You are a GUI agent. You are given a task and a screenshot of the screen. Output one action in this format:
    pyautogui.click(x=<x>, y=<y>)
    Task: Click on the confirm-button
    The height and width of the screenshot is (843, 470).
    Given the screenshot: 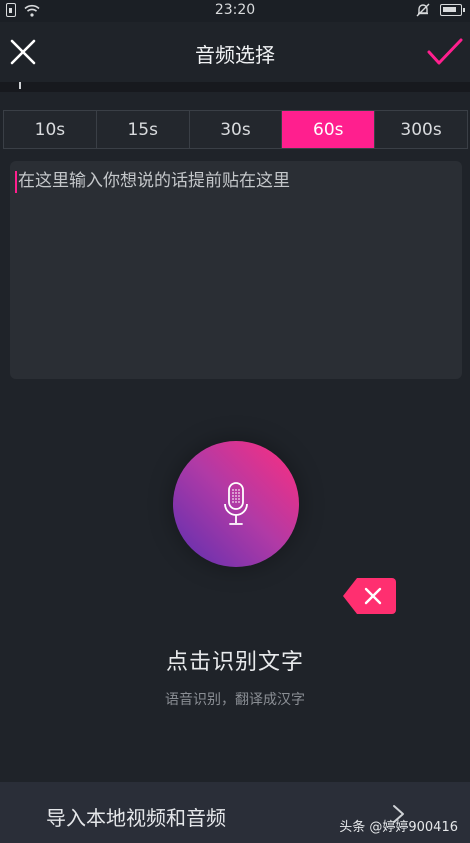 What is the action you would take?
    pyautogui.click(x=445, y=52)
    